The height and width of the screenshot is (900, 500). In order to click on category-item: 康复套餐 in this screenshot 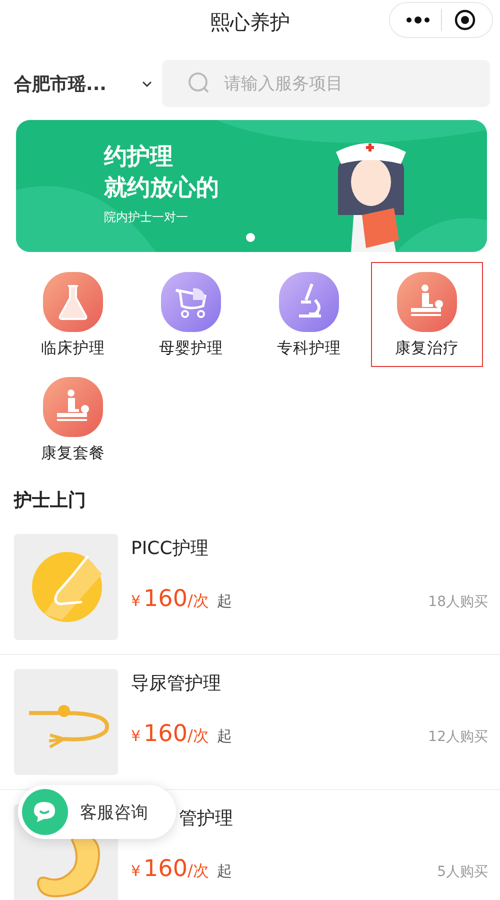, I will do `click(73, 419)`.